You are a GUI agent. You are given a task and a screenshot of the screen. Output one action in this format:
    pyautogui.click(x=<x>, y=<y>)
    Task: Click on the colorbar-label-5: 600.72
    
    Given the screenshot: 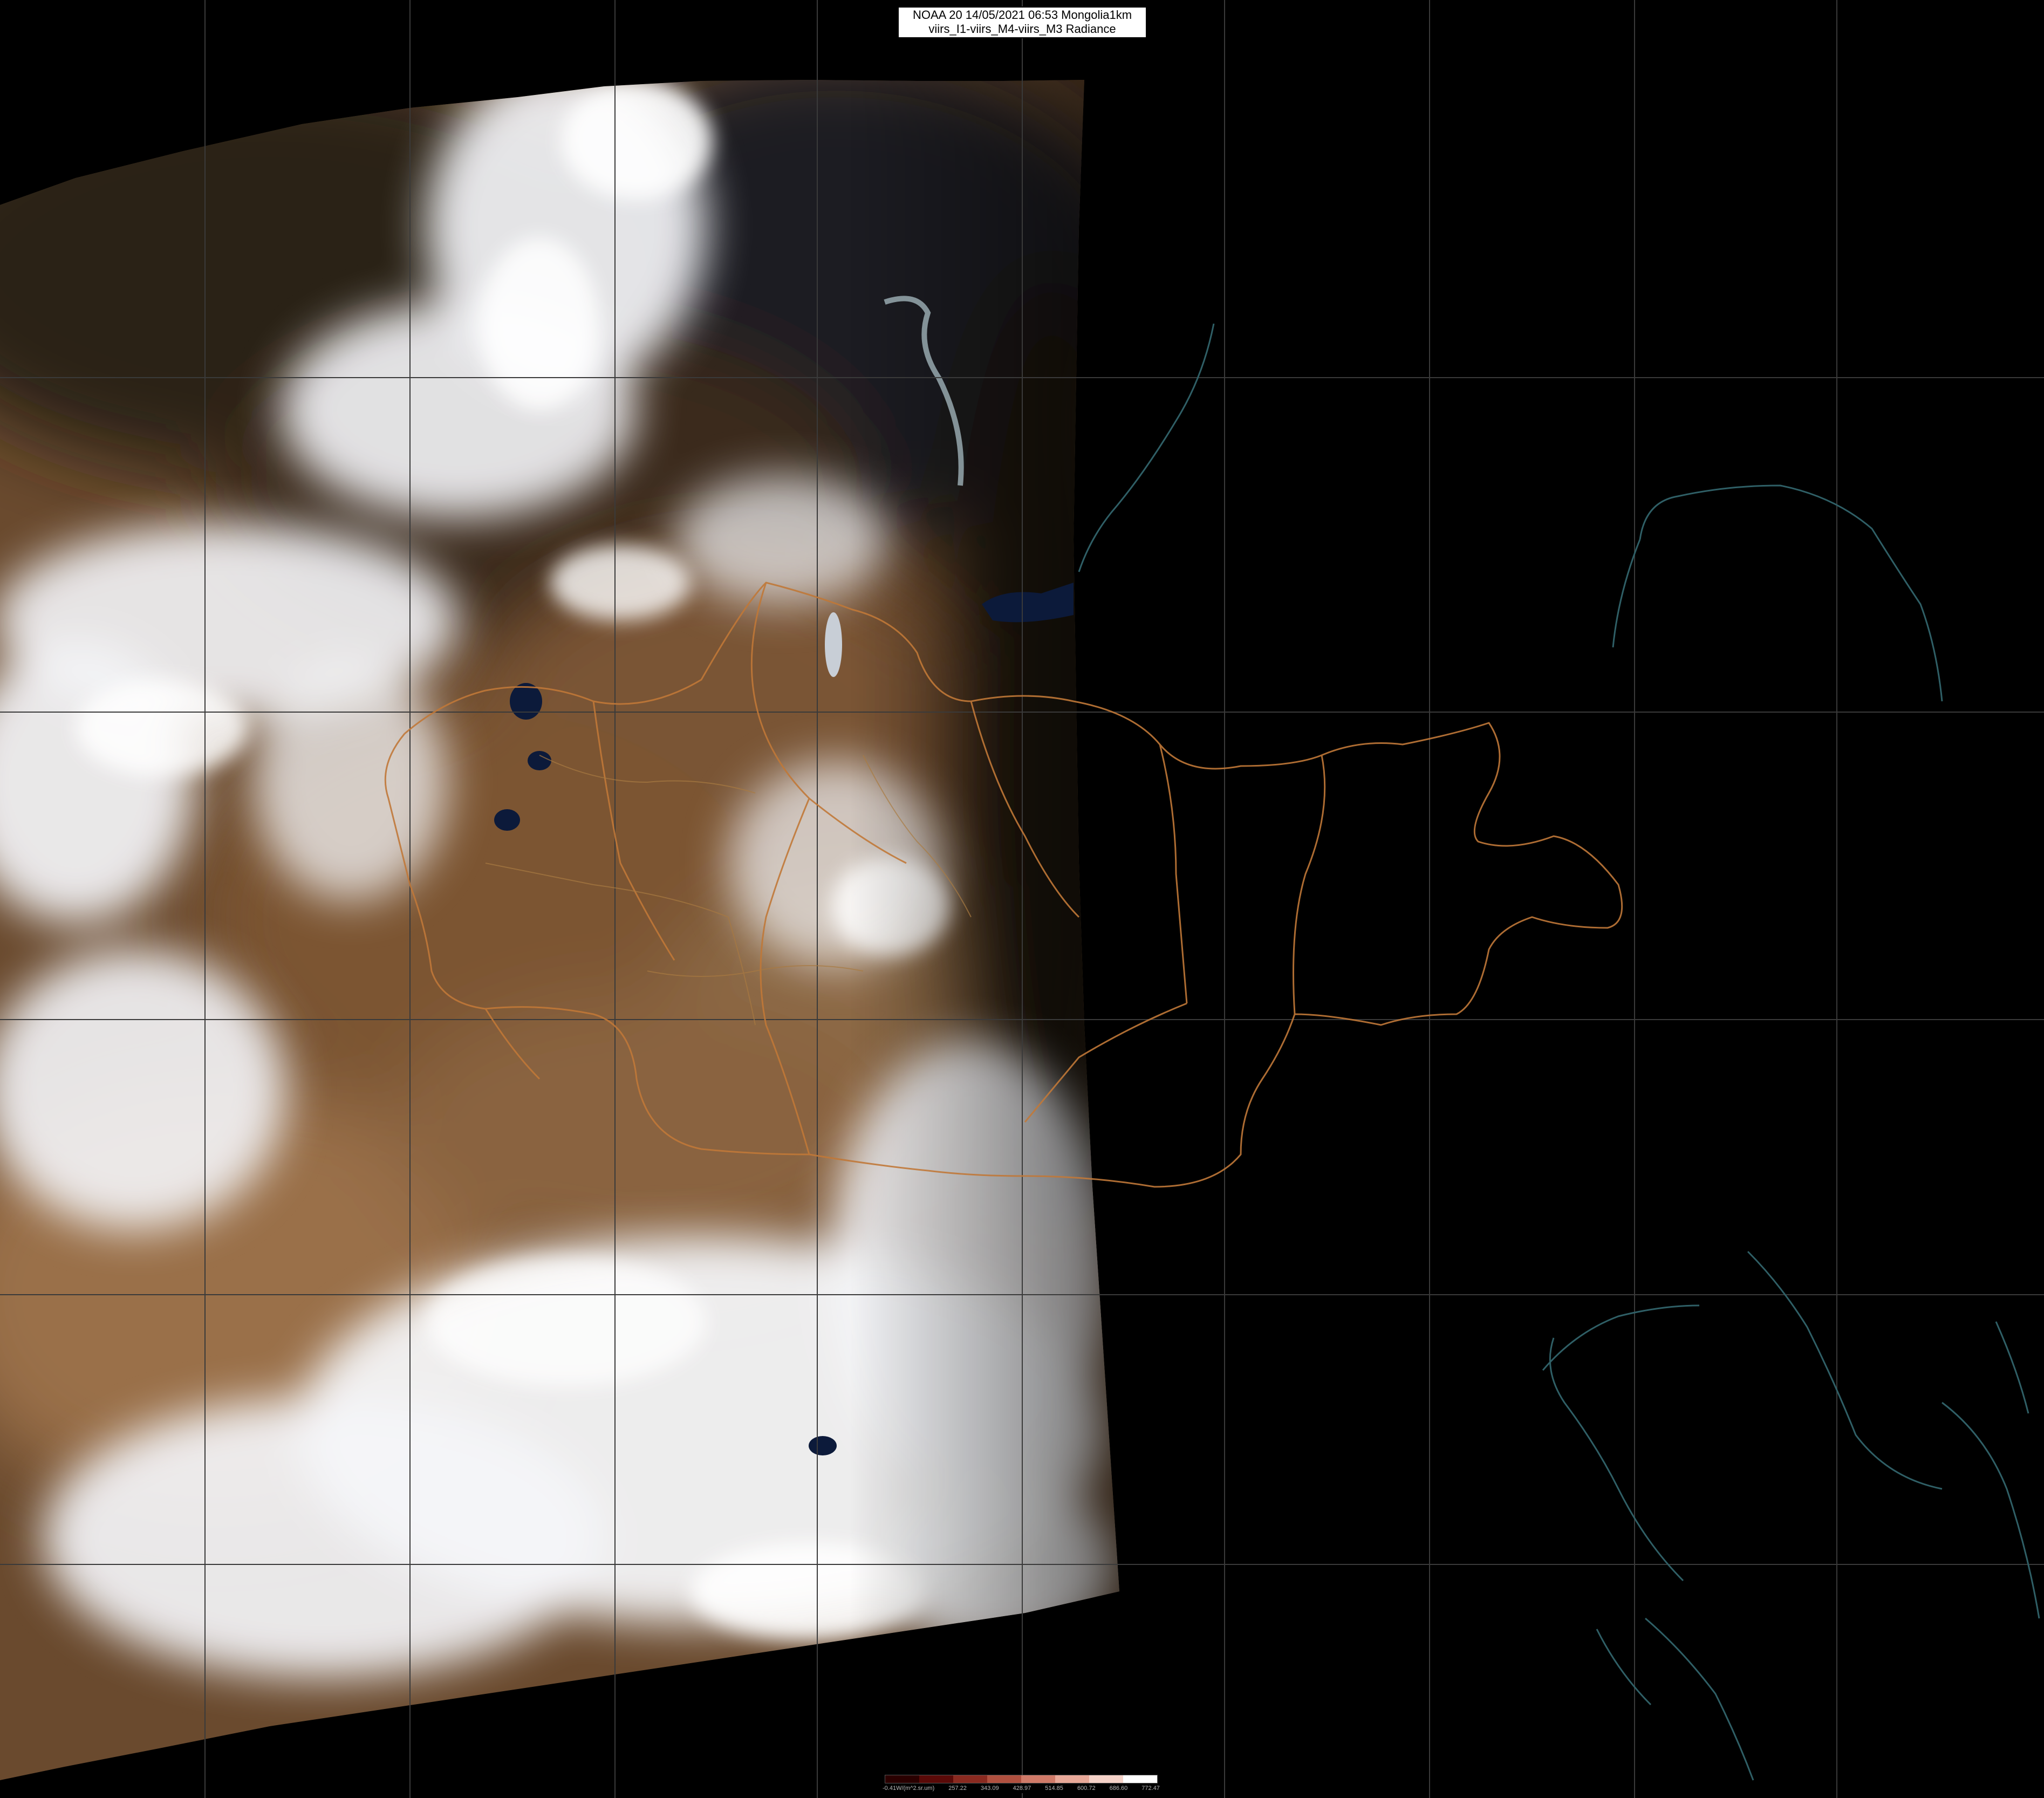 What is the action you would take?
    pyautogui.click(x=1086, y=1788)
    